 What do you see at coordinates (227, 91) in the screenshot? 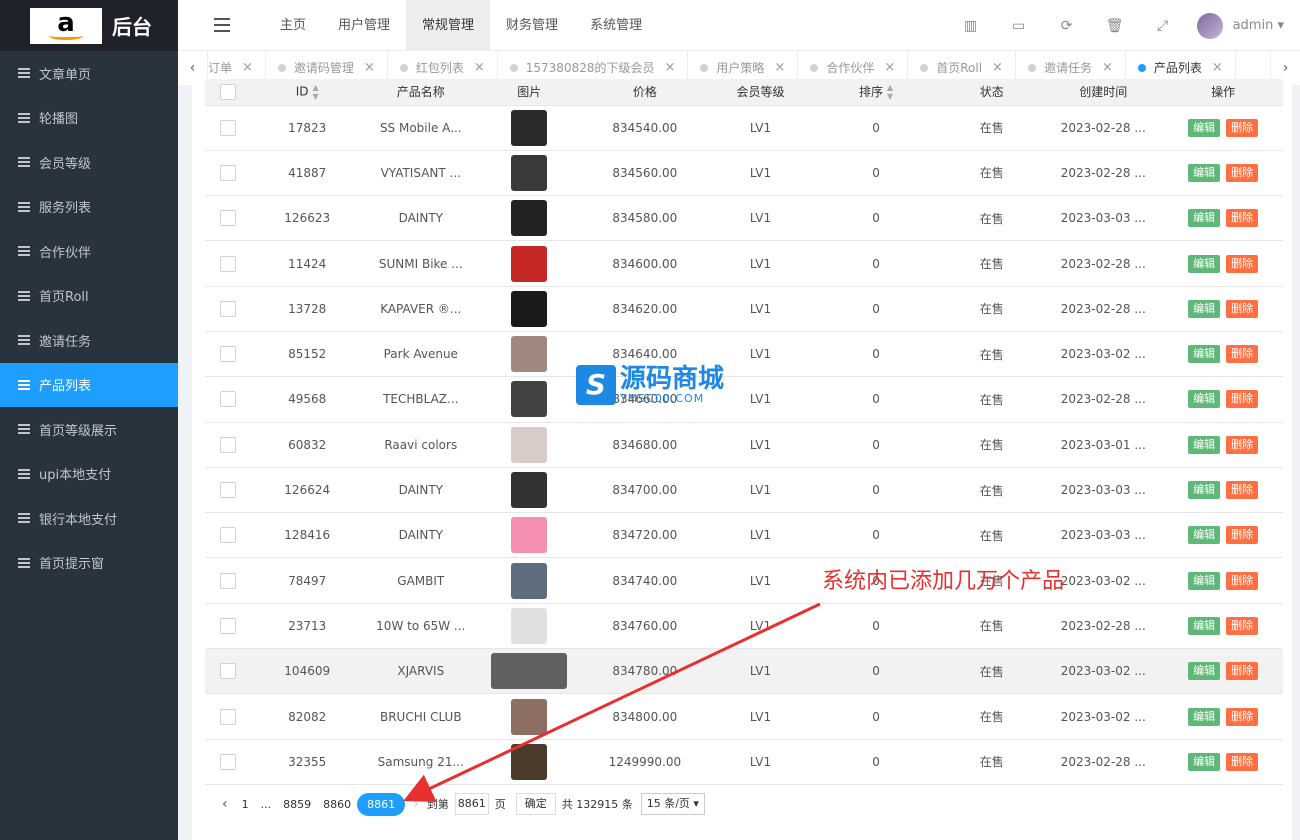
I see `select-all-checkbox` at bounding box center [227, 91].